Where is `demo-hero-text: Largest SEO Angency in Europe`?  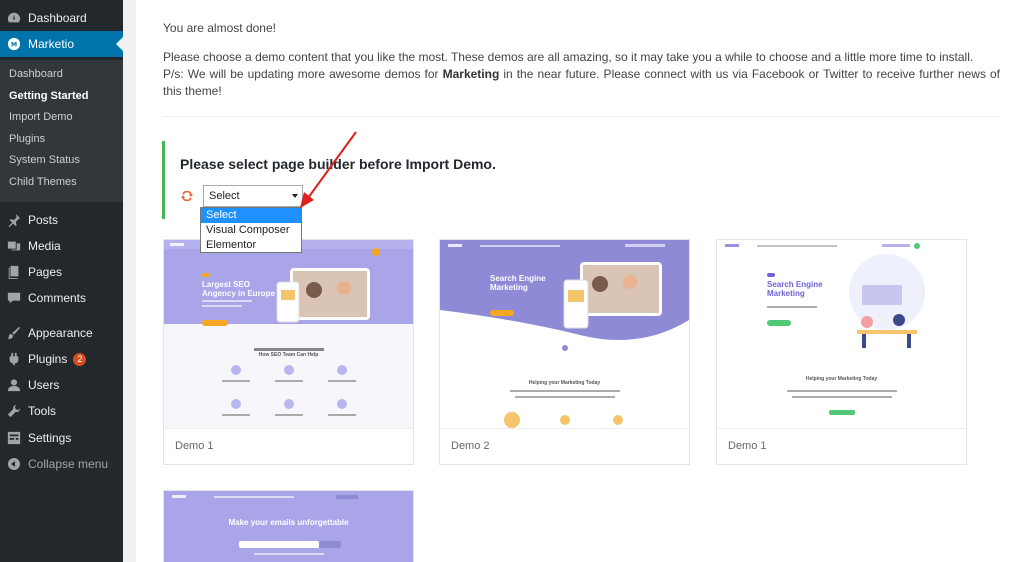
demo-hero-text: Largest SEO Angency in Europe is located at coordinates (238, 289).